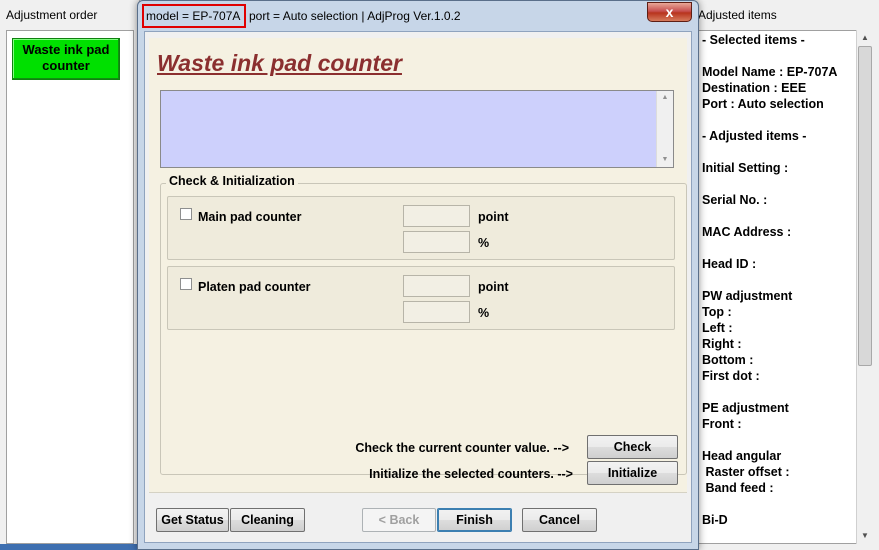 This screenshot has height=550, width=879. I want to click on footer-separator, so click(418, 492).